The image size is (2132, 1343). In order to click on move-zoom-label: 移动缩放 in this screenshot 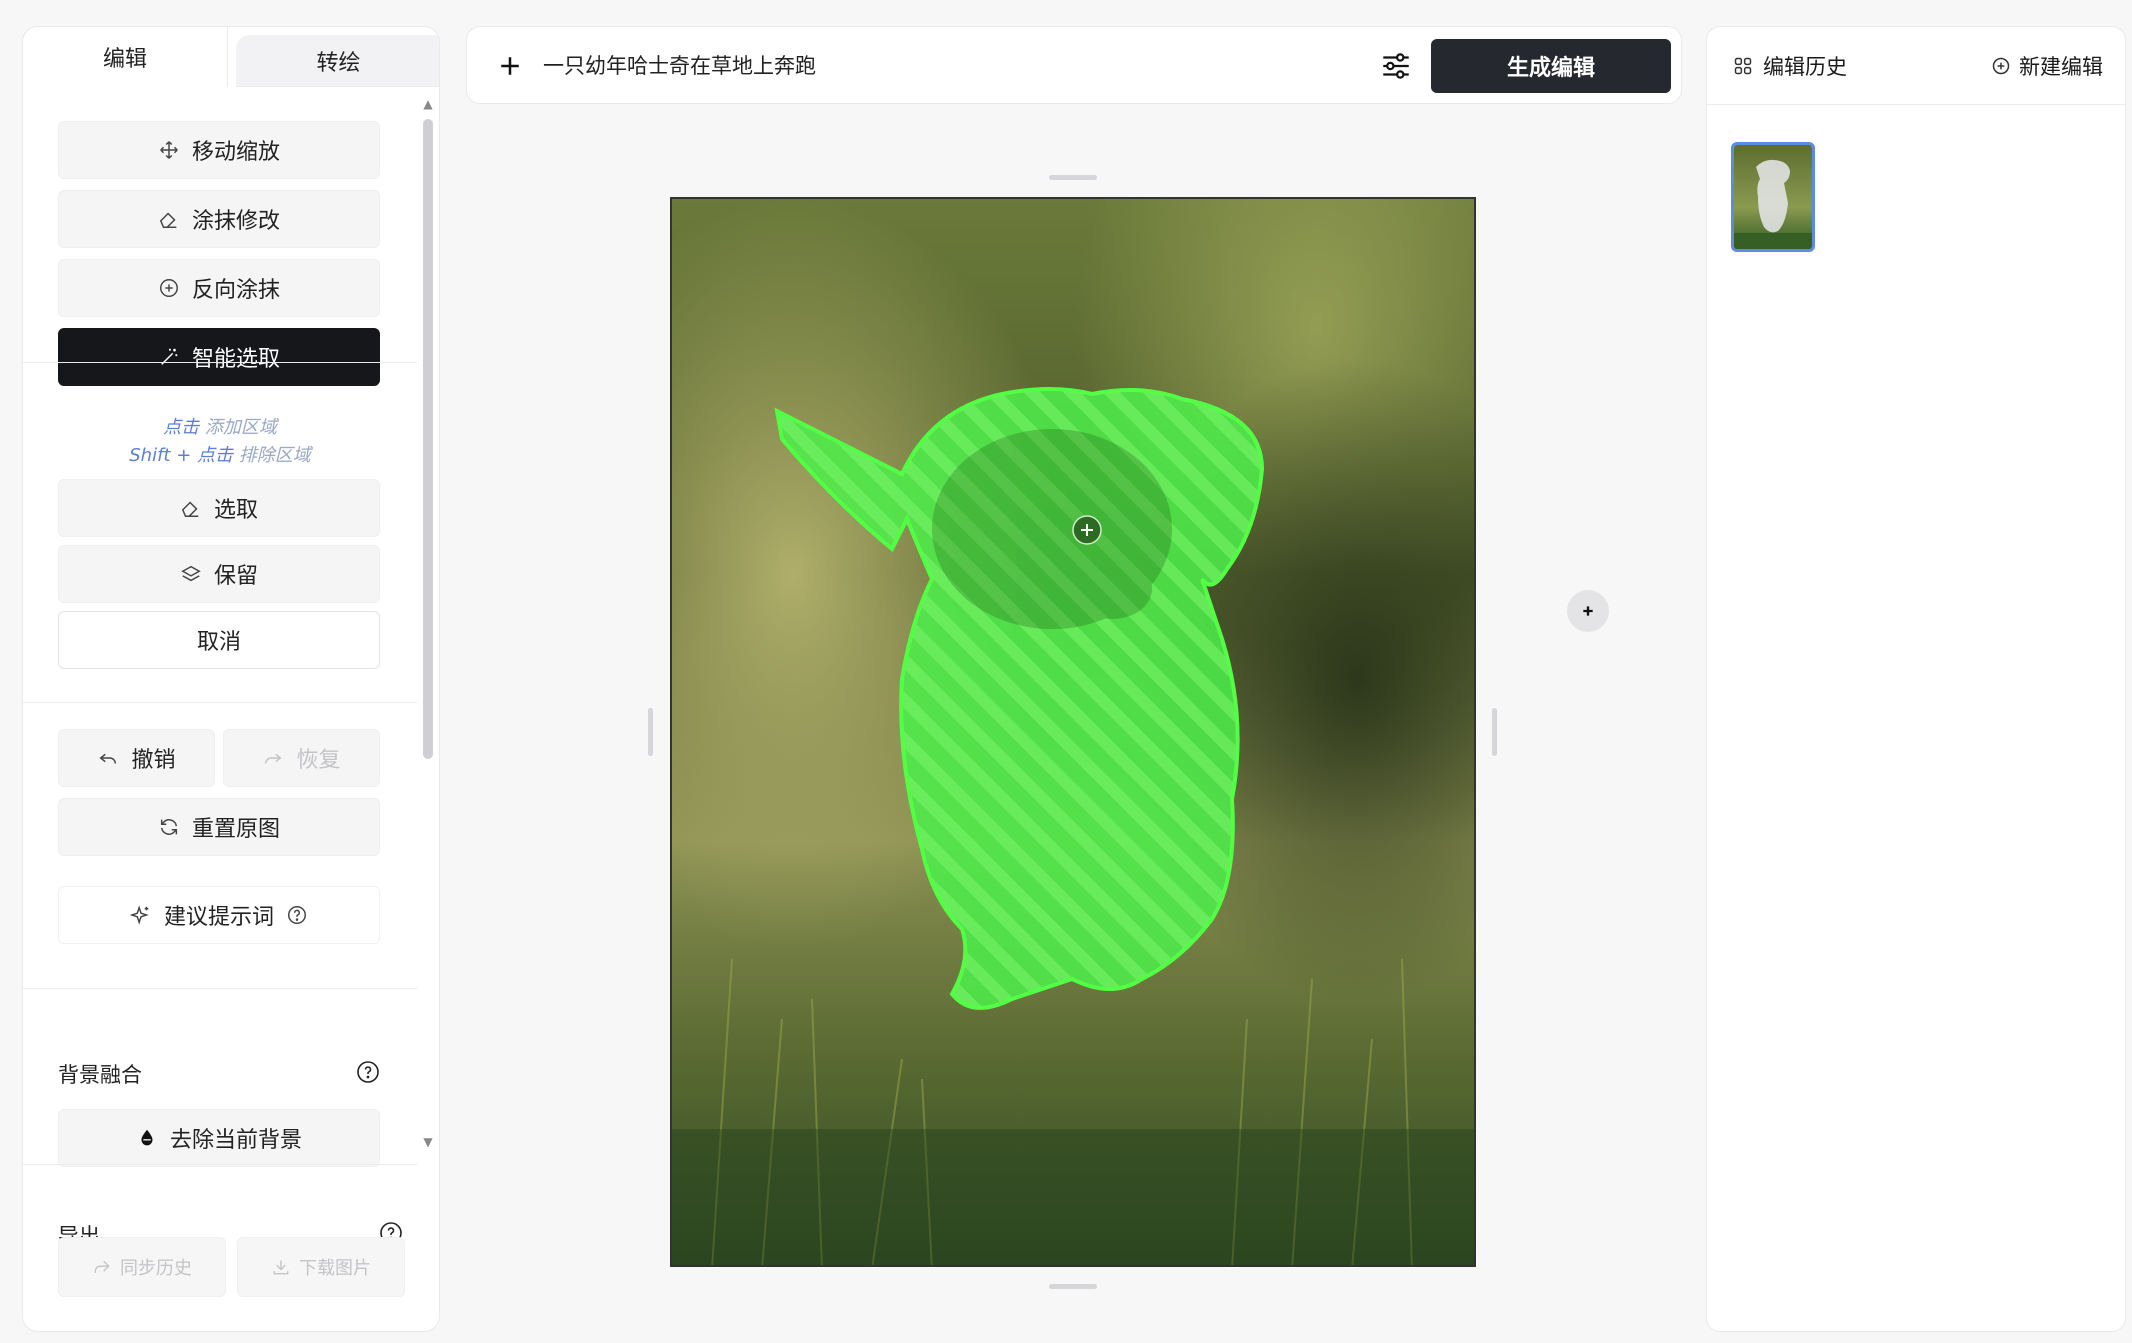, I will do `click(235, 152)`.